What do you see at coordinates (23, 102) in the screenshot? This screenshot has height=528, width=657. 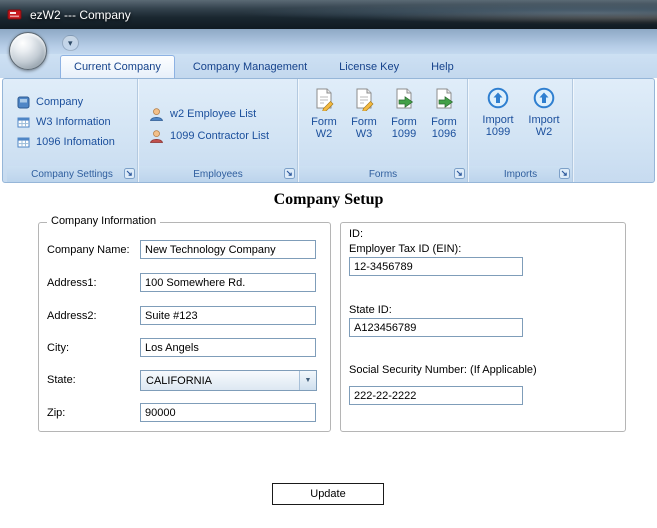 I see `company-icon` at bounding box center [23, 102].